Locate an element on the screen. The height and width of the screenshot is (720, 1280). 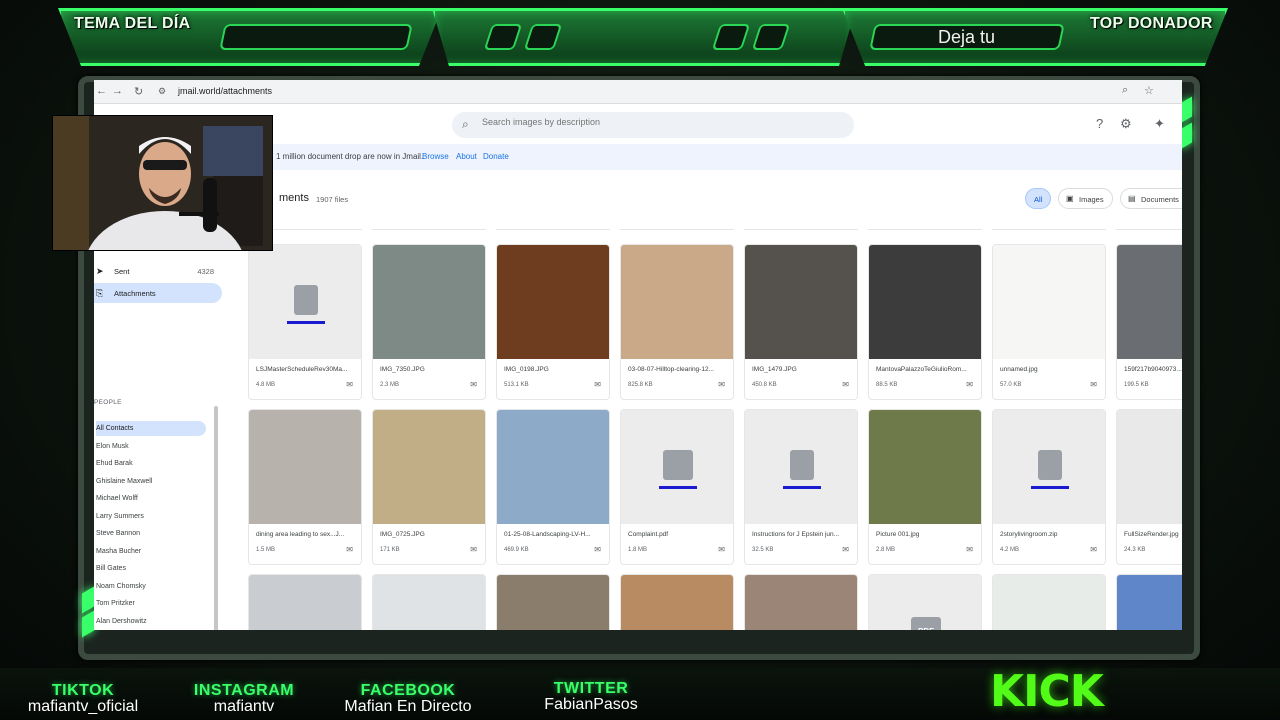
contact-item: All Contacts is located at coordinates (151, 428).